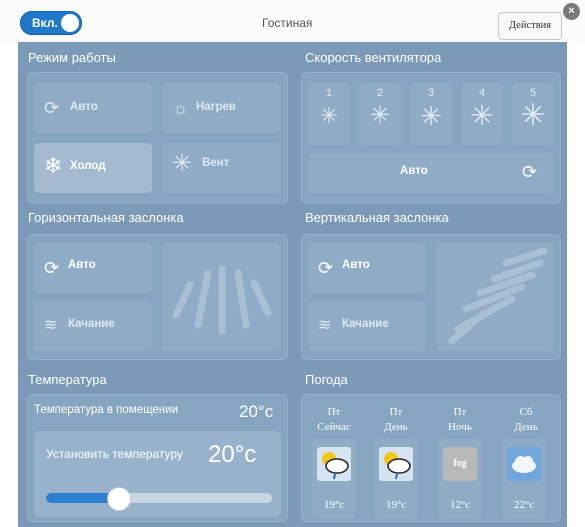 The width and height of the screenshot is (585, 527). I want to click on fan-speed-3-label: 3, so click(431, 93).